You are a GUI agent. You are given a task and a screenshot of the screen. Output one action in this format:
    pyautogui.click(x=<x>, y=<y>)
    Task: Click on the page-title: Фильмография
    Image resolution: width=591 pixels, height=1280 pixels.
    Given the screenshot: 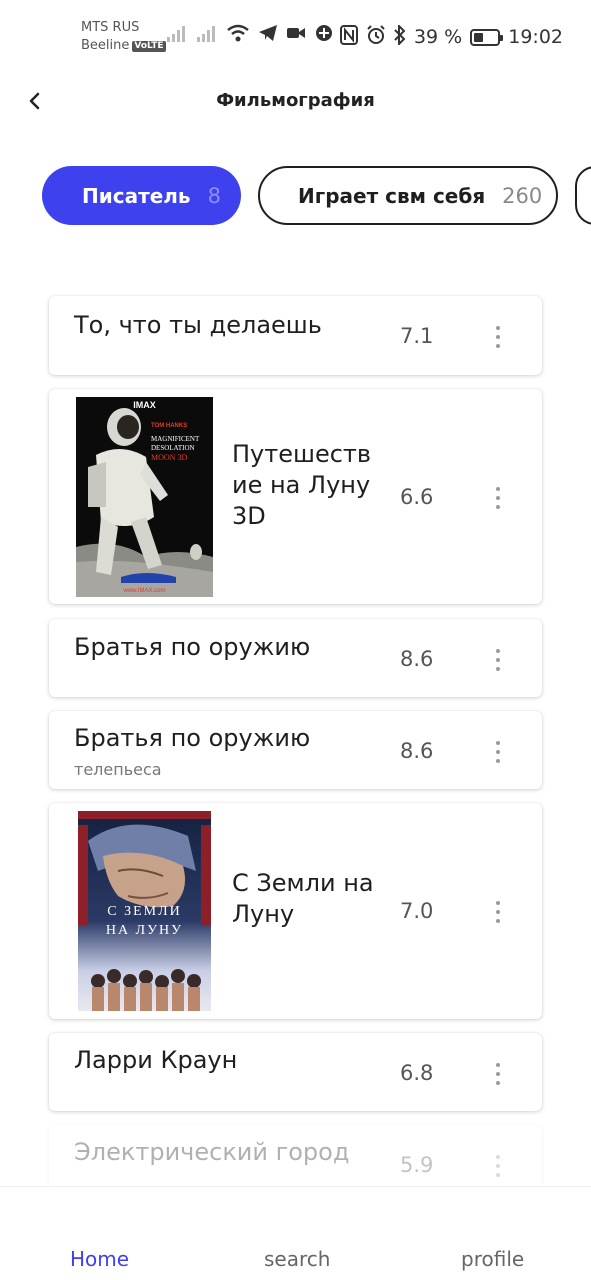 What is the action you would take?
    pyautogui.click(x=295, y=100)
    